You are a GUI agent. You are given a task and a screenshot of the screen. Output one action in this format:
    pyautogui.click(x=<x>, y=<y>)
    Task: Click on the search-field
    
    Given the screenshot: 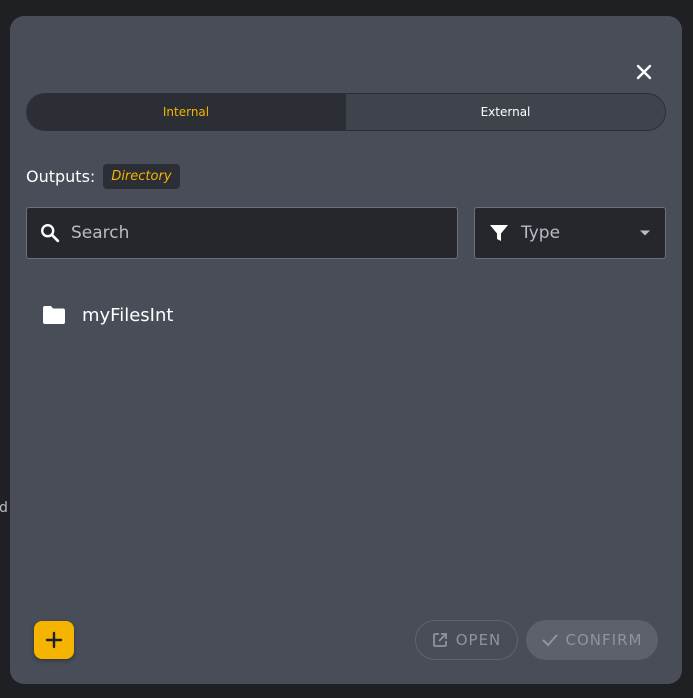 What is the action you would take?
    pyautogui.click(x=242, y=233)
    